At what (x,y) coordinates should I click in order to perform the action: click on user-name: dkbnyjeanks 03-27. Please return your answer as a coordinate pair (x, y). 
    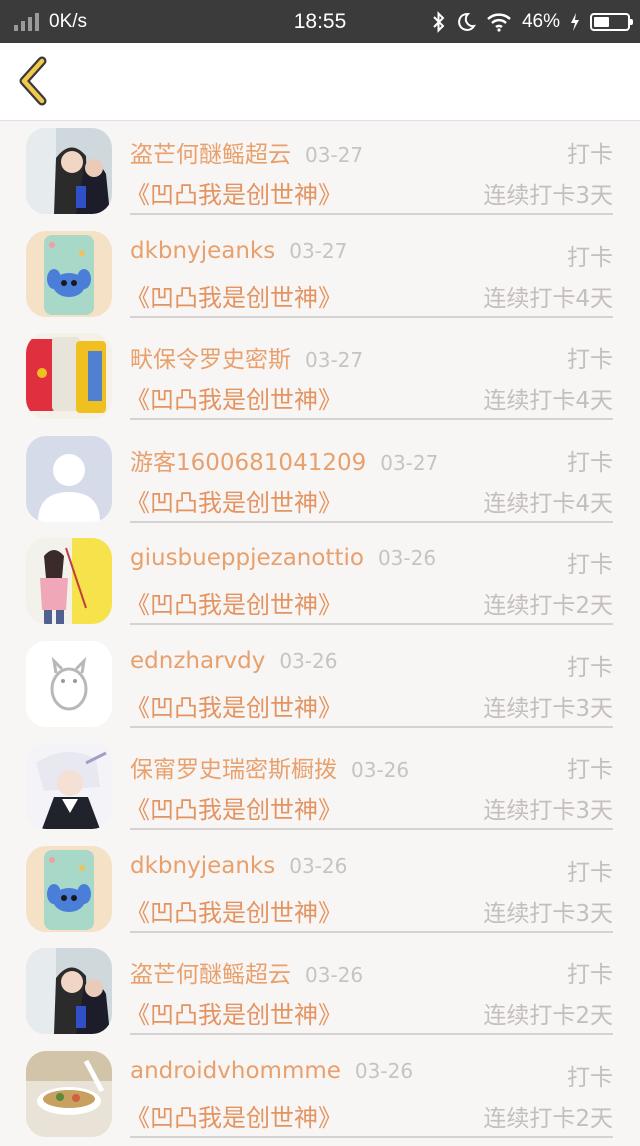
    Looking at the image, I should click on (238, 251).